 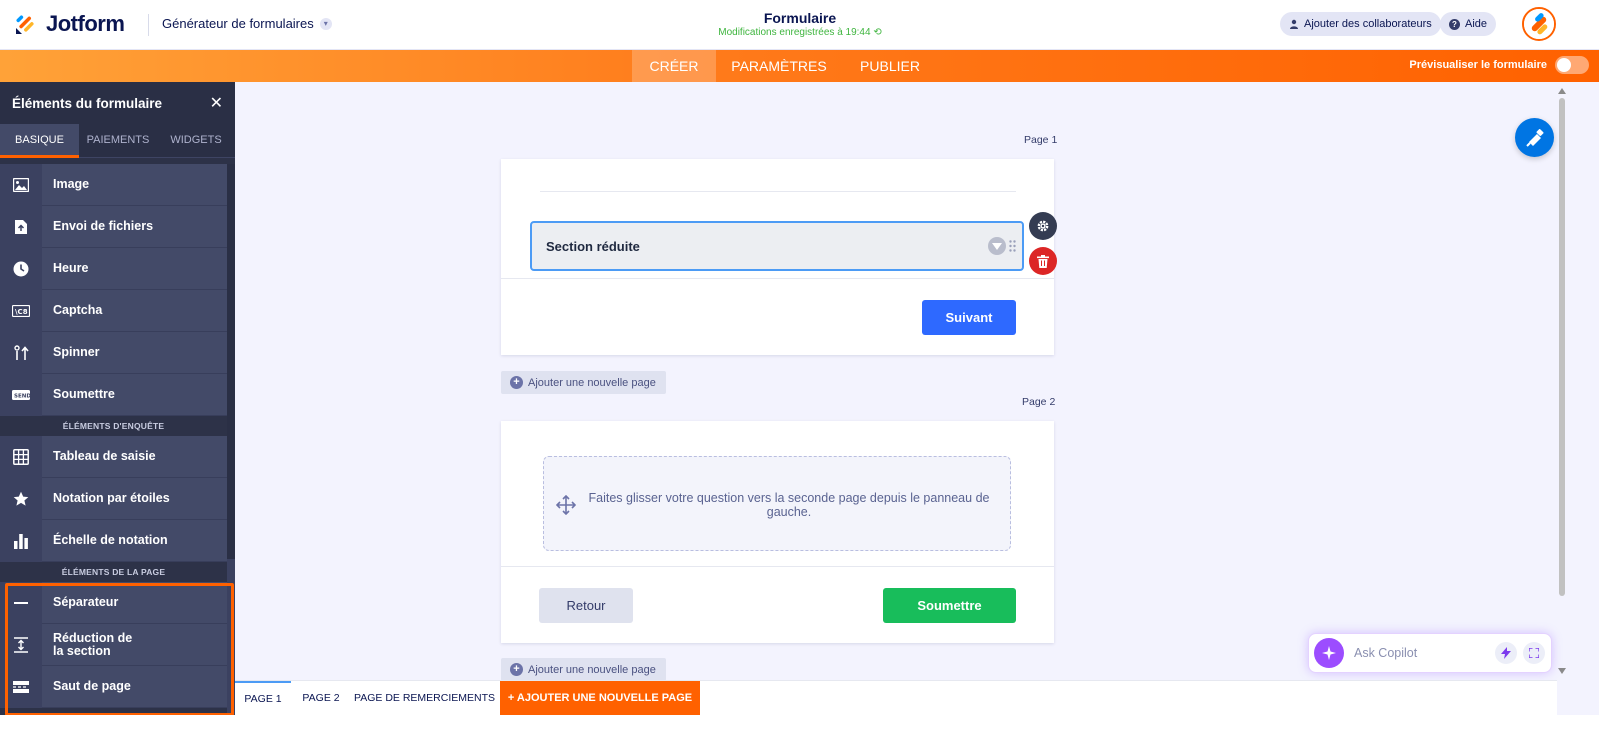 I want to click on ask-copilot-box: Ask Copilot, so click(x=1430, y=653).